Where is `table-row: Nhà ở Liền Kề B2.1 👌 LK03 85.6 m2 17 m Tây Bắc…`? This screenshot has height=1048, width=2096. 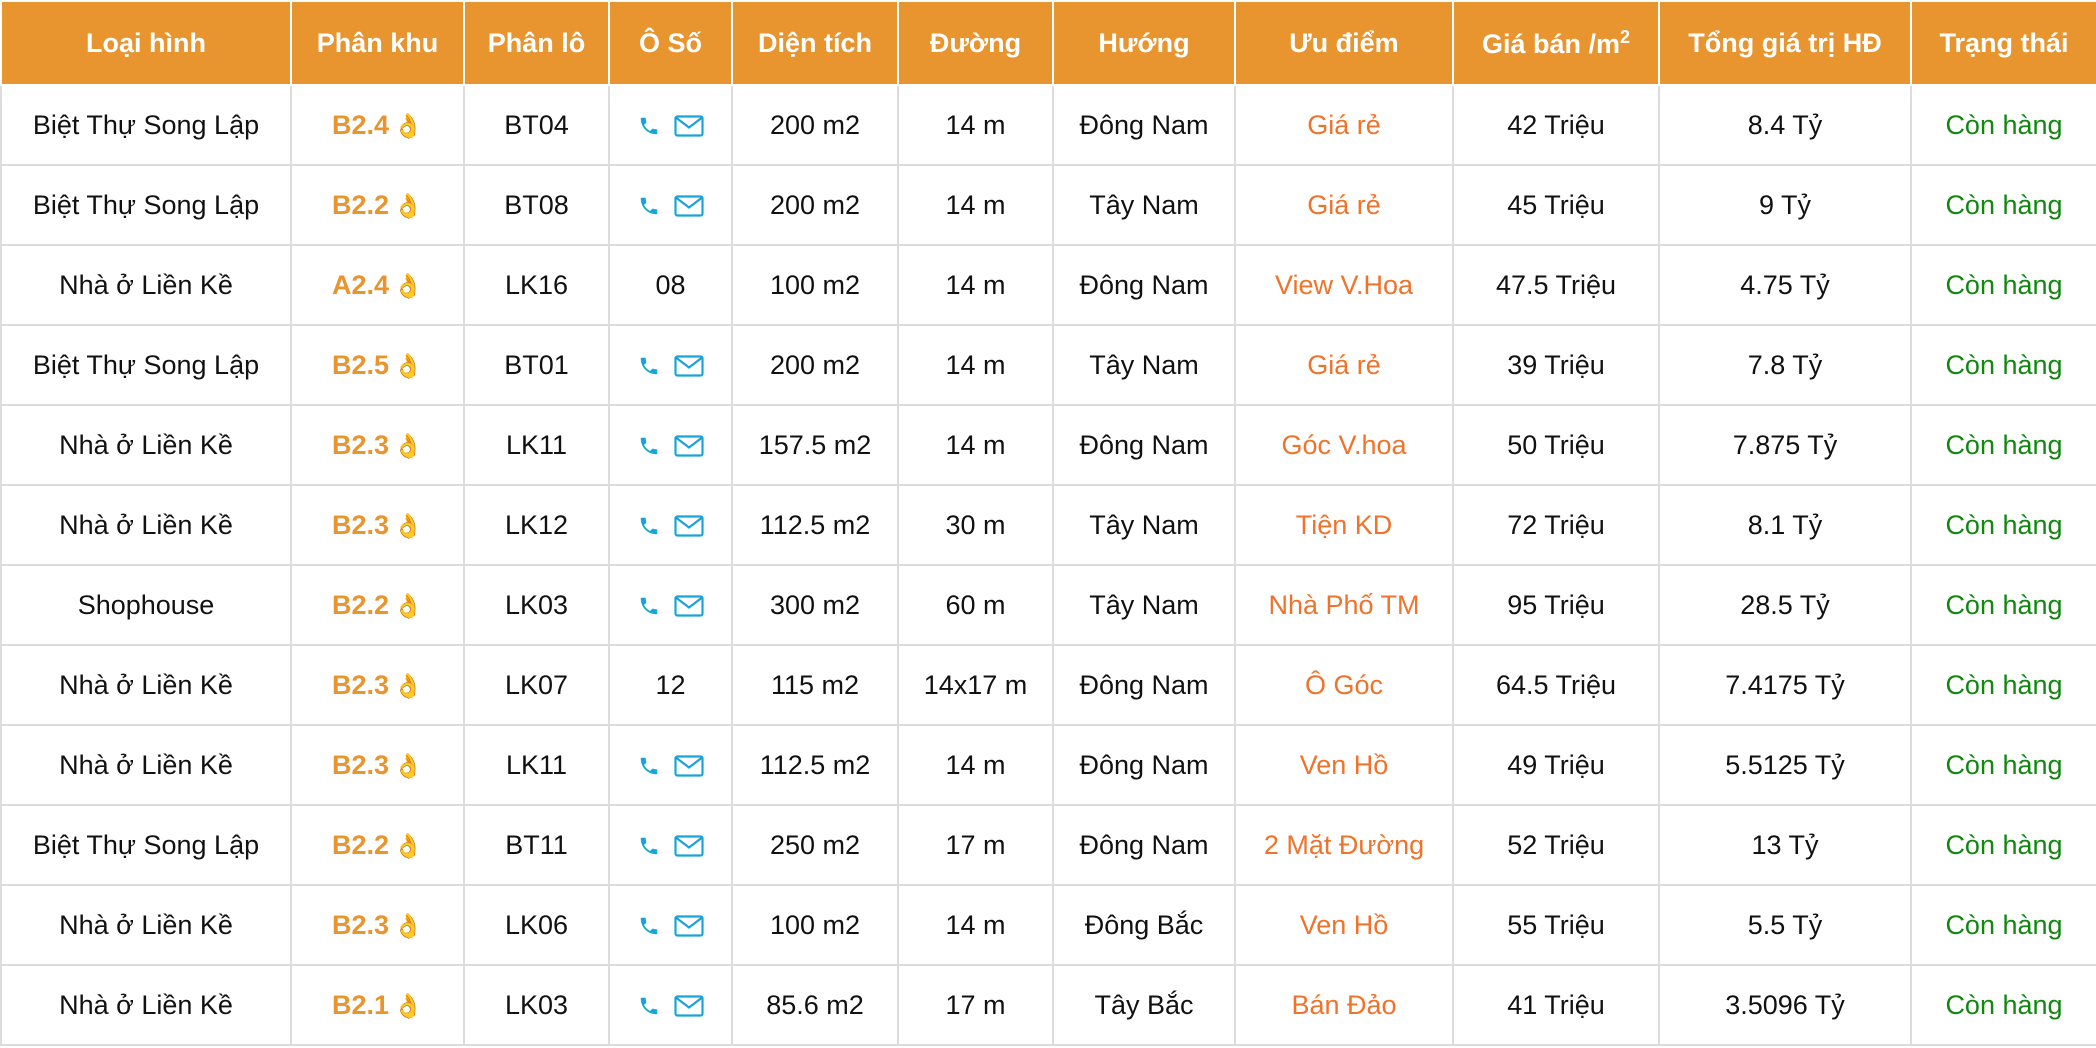
table-row: Nhà ở Liền Kề B2.1 👌 LK03 85.6 m2 17 m Tây Bắc… is located at coordinates (1048, 1005).